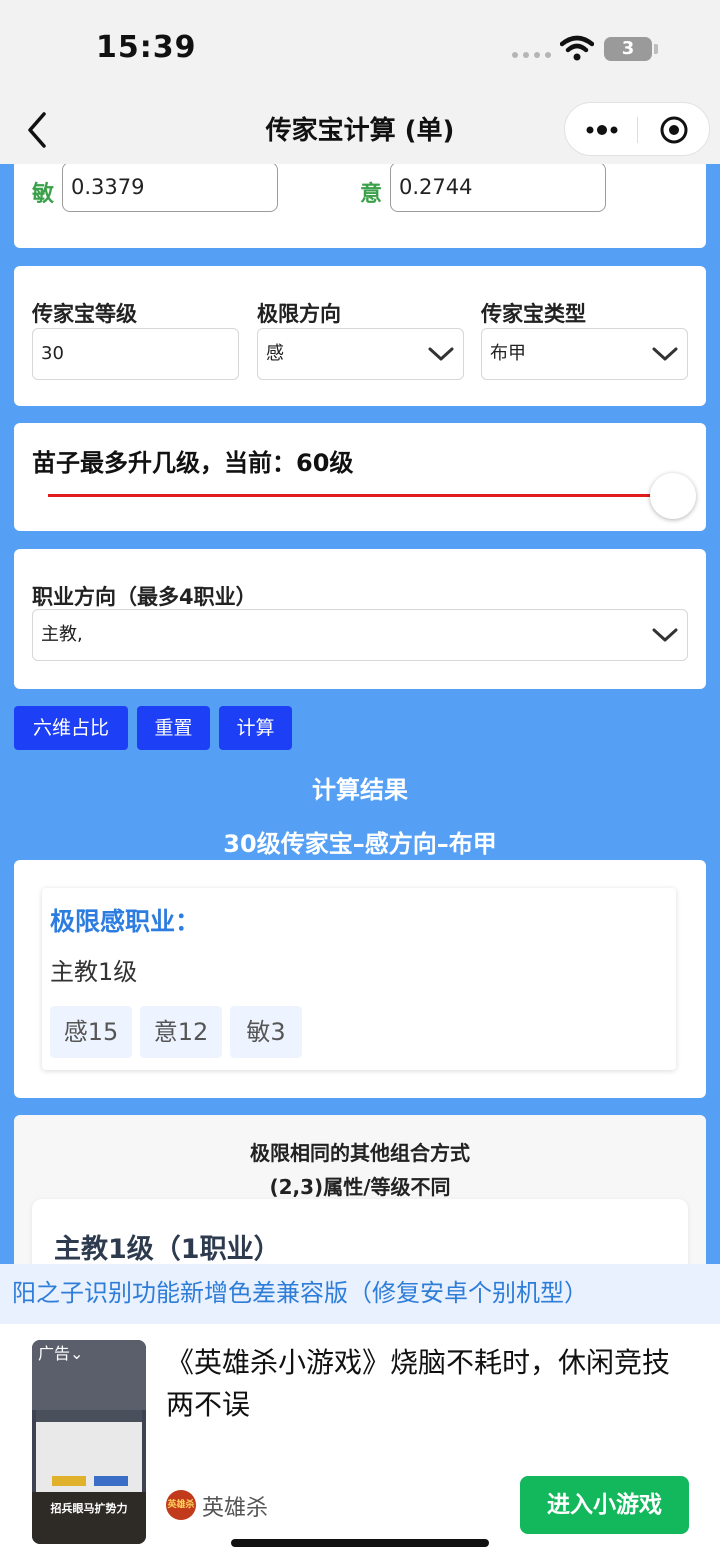  I want to click on battery-cap, so click(656, 49).